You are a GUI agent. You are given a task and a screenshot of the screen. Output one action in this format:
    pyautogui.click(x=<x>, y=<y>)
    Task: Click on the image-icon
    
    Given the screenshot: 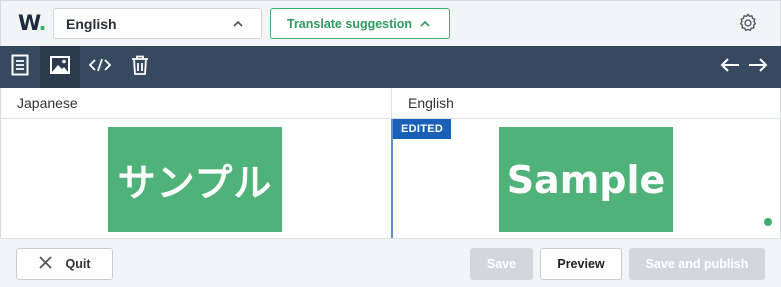 What is the action you would take?
    pyautogui.click(x=60, y=67)
    